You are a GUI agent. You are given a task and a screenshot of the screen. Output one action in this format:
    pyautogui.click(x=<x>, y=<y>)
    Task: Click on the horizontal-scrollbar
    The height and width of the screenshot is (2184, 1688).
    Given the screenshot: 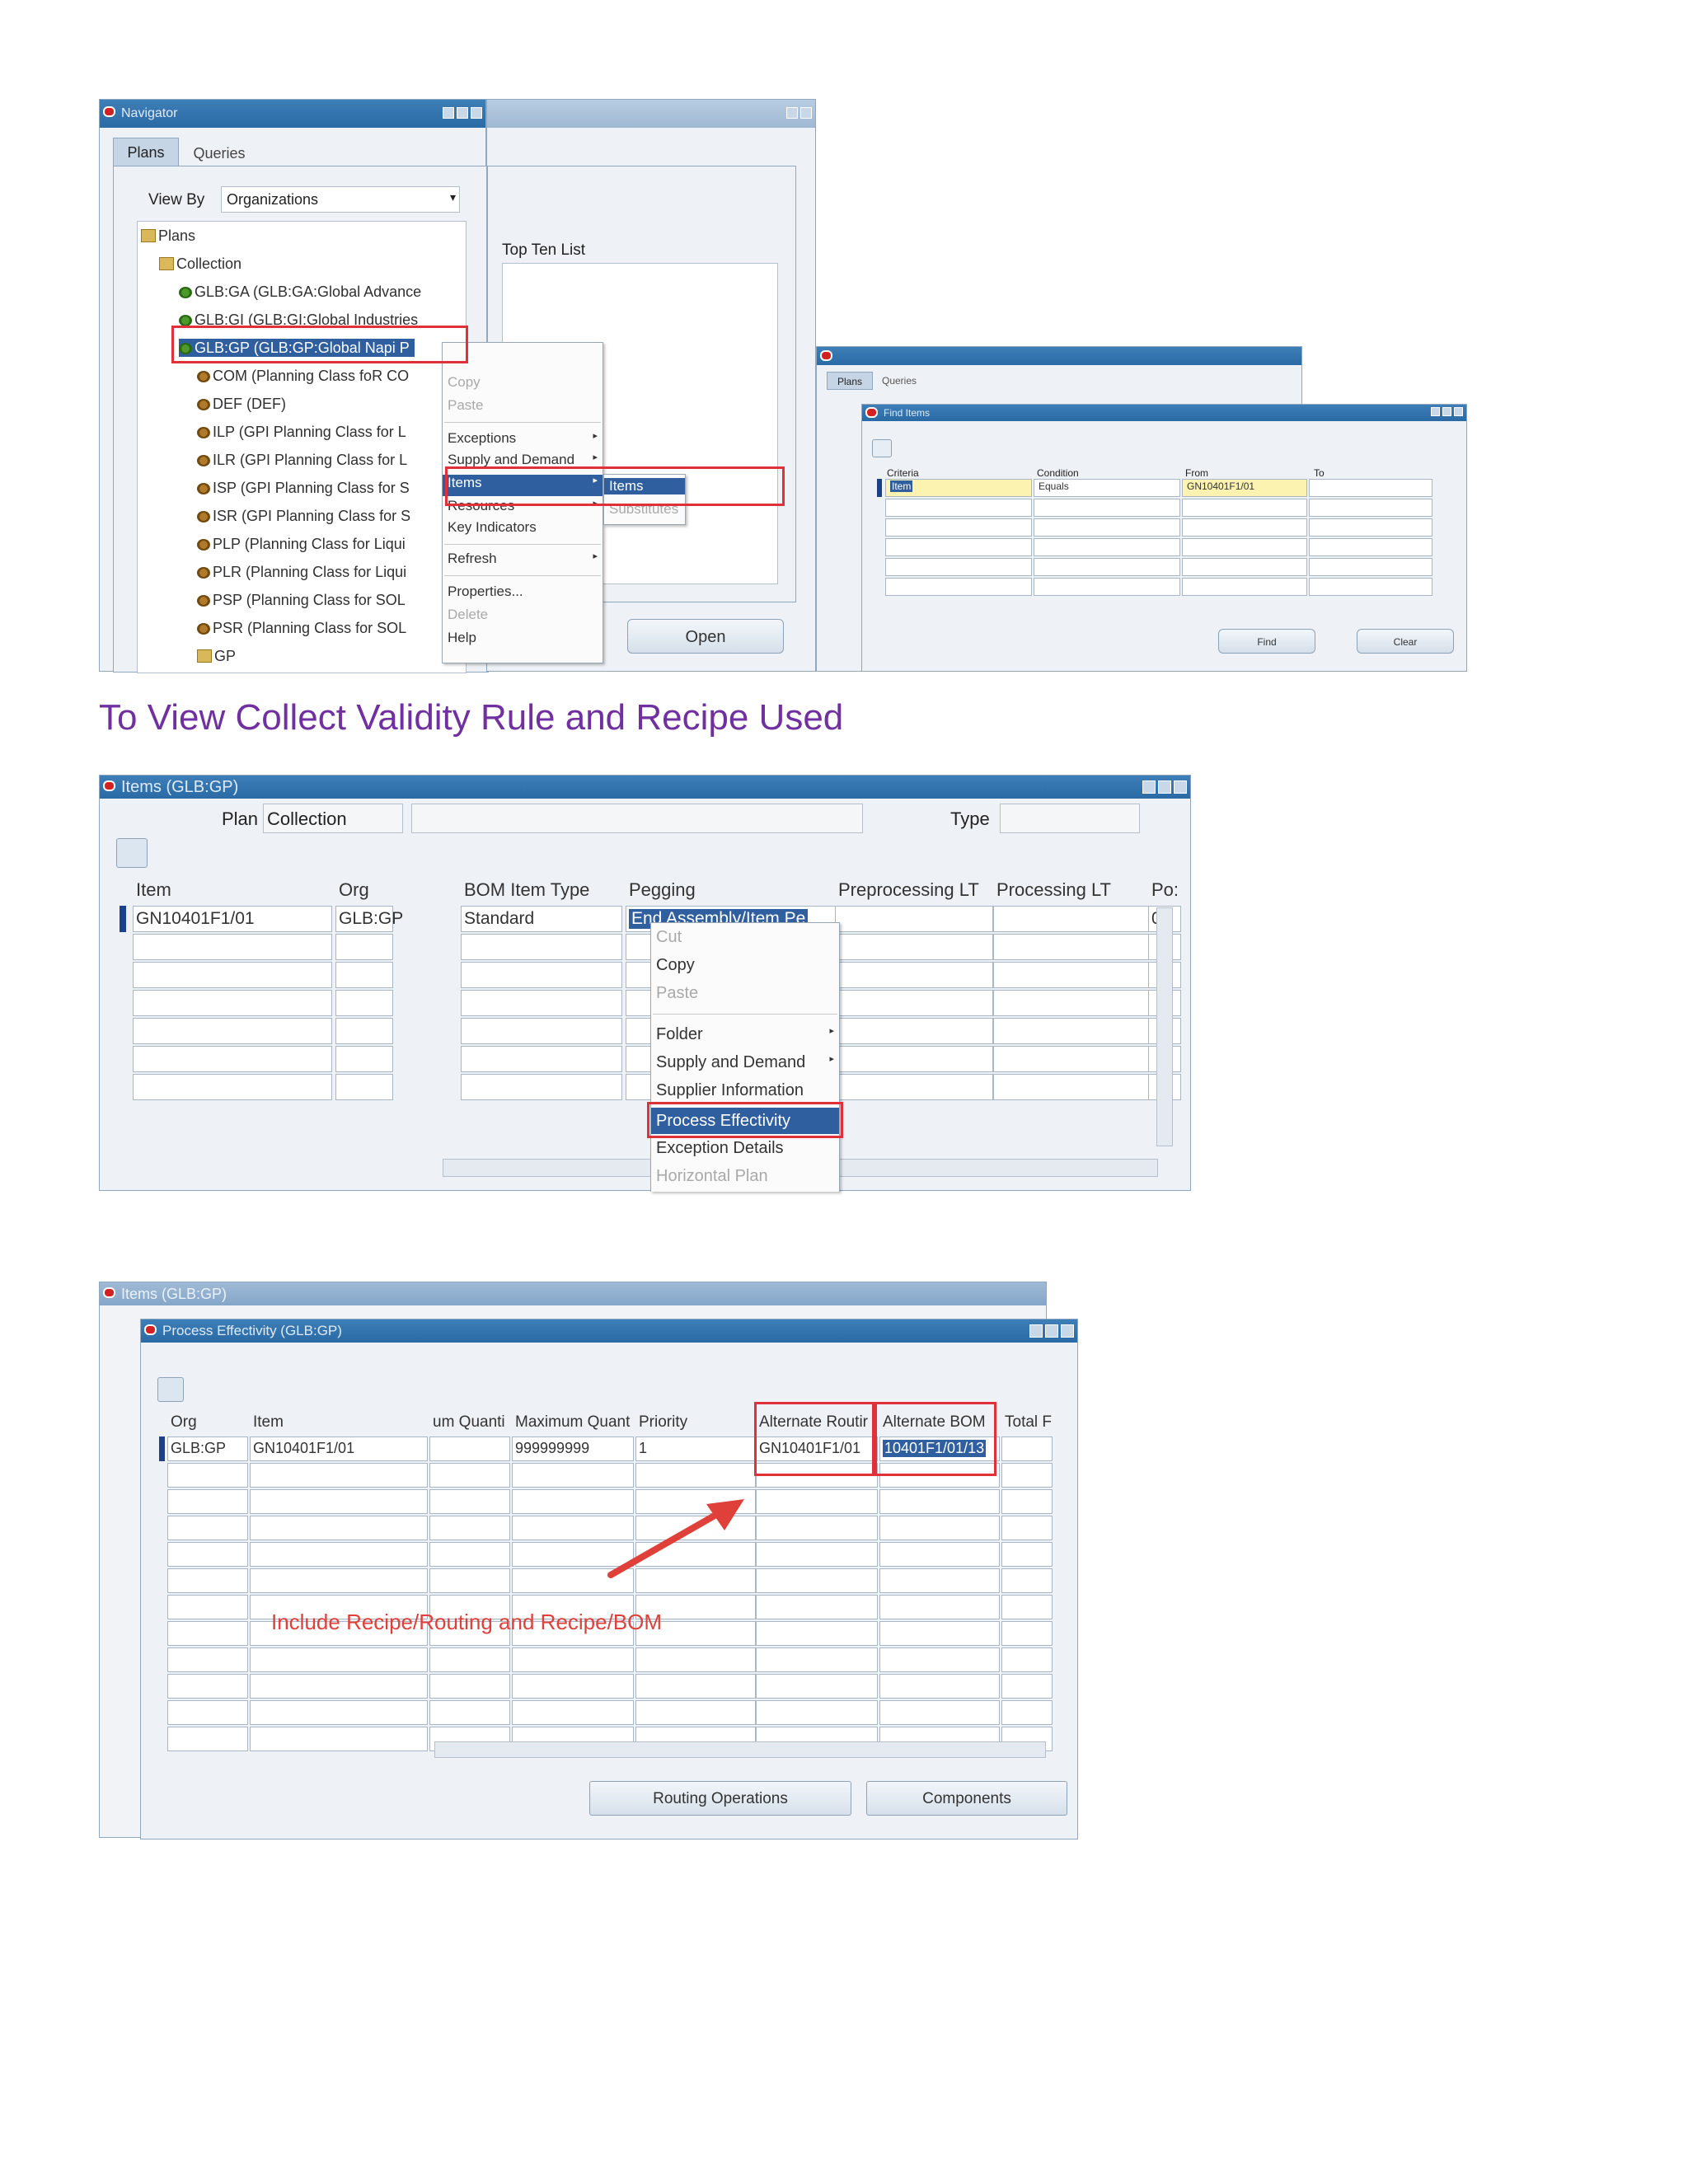 What is the action you would take?
    pyautogui.click(x=740, y=1749)
    